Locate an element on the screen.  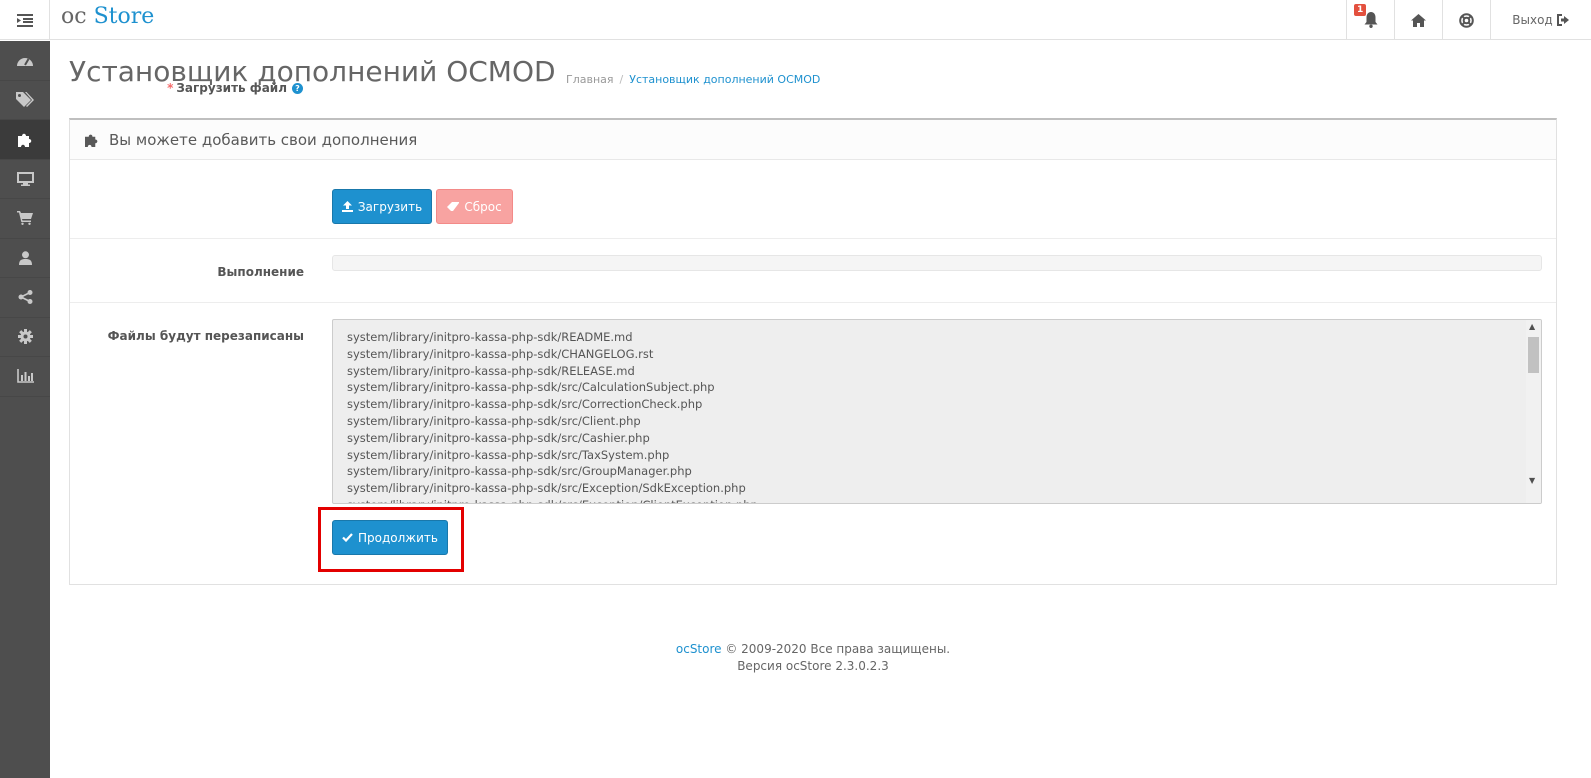
cart-icon is located at coordinates (25, 218).